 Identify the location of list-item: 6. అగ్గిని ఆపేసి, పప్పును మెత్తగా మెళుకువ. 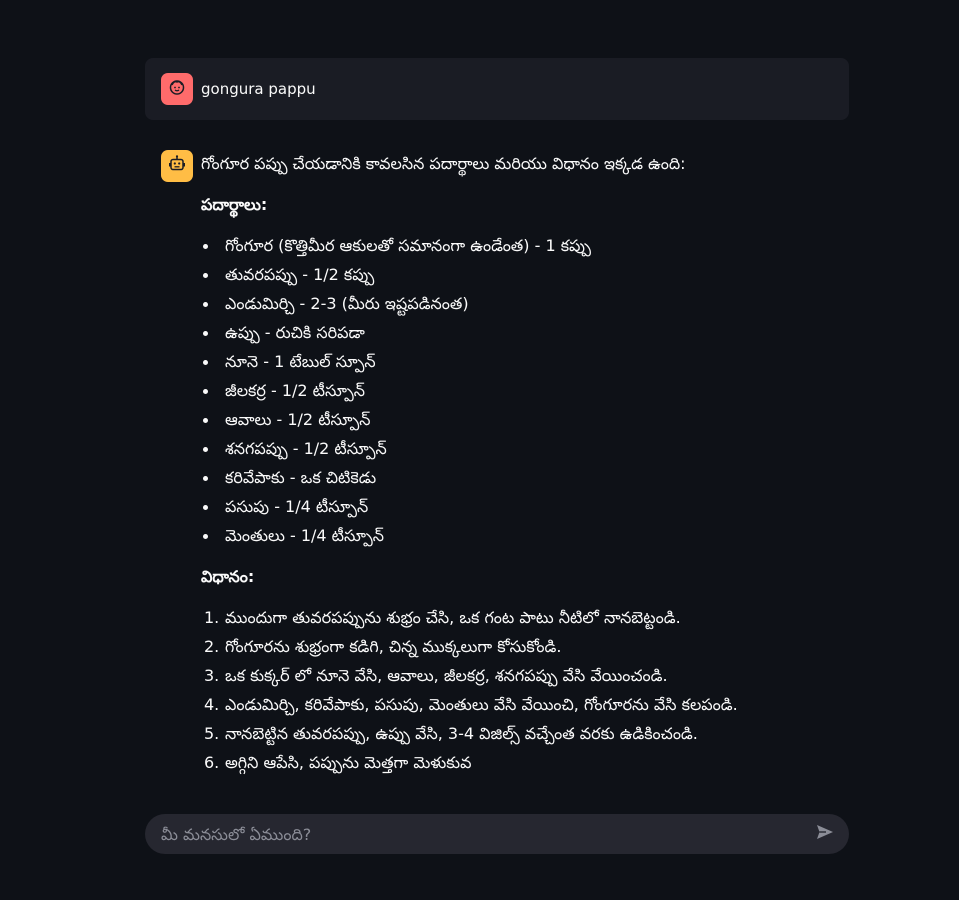
(469, 762).